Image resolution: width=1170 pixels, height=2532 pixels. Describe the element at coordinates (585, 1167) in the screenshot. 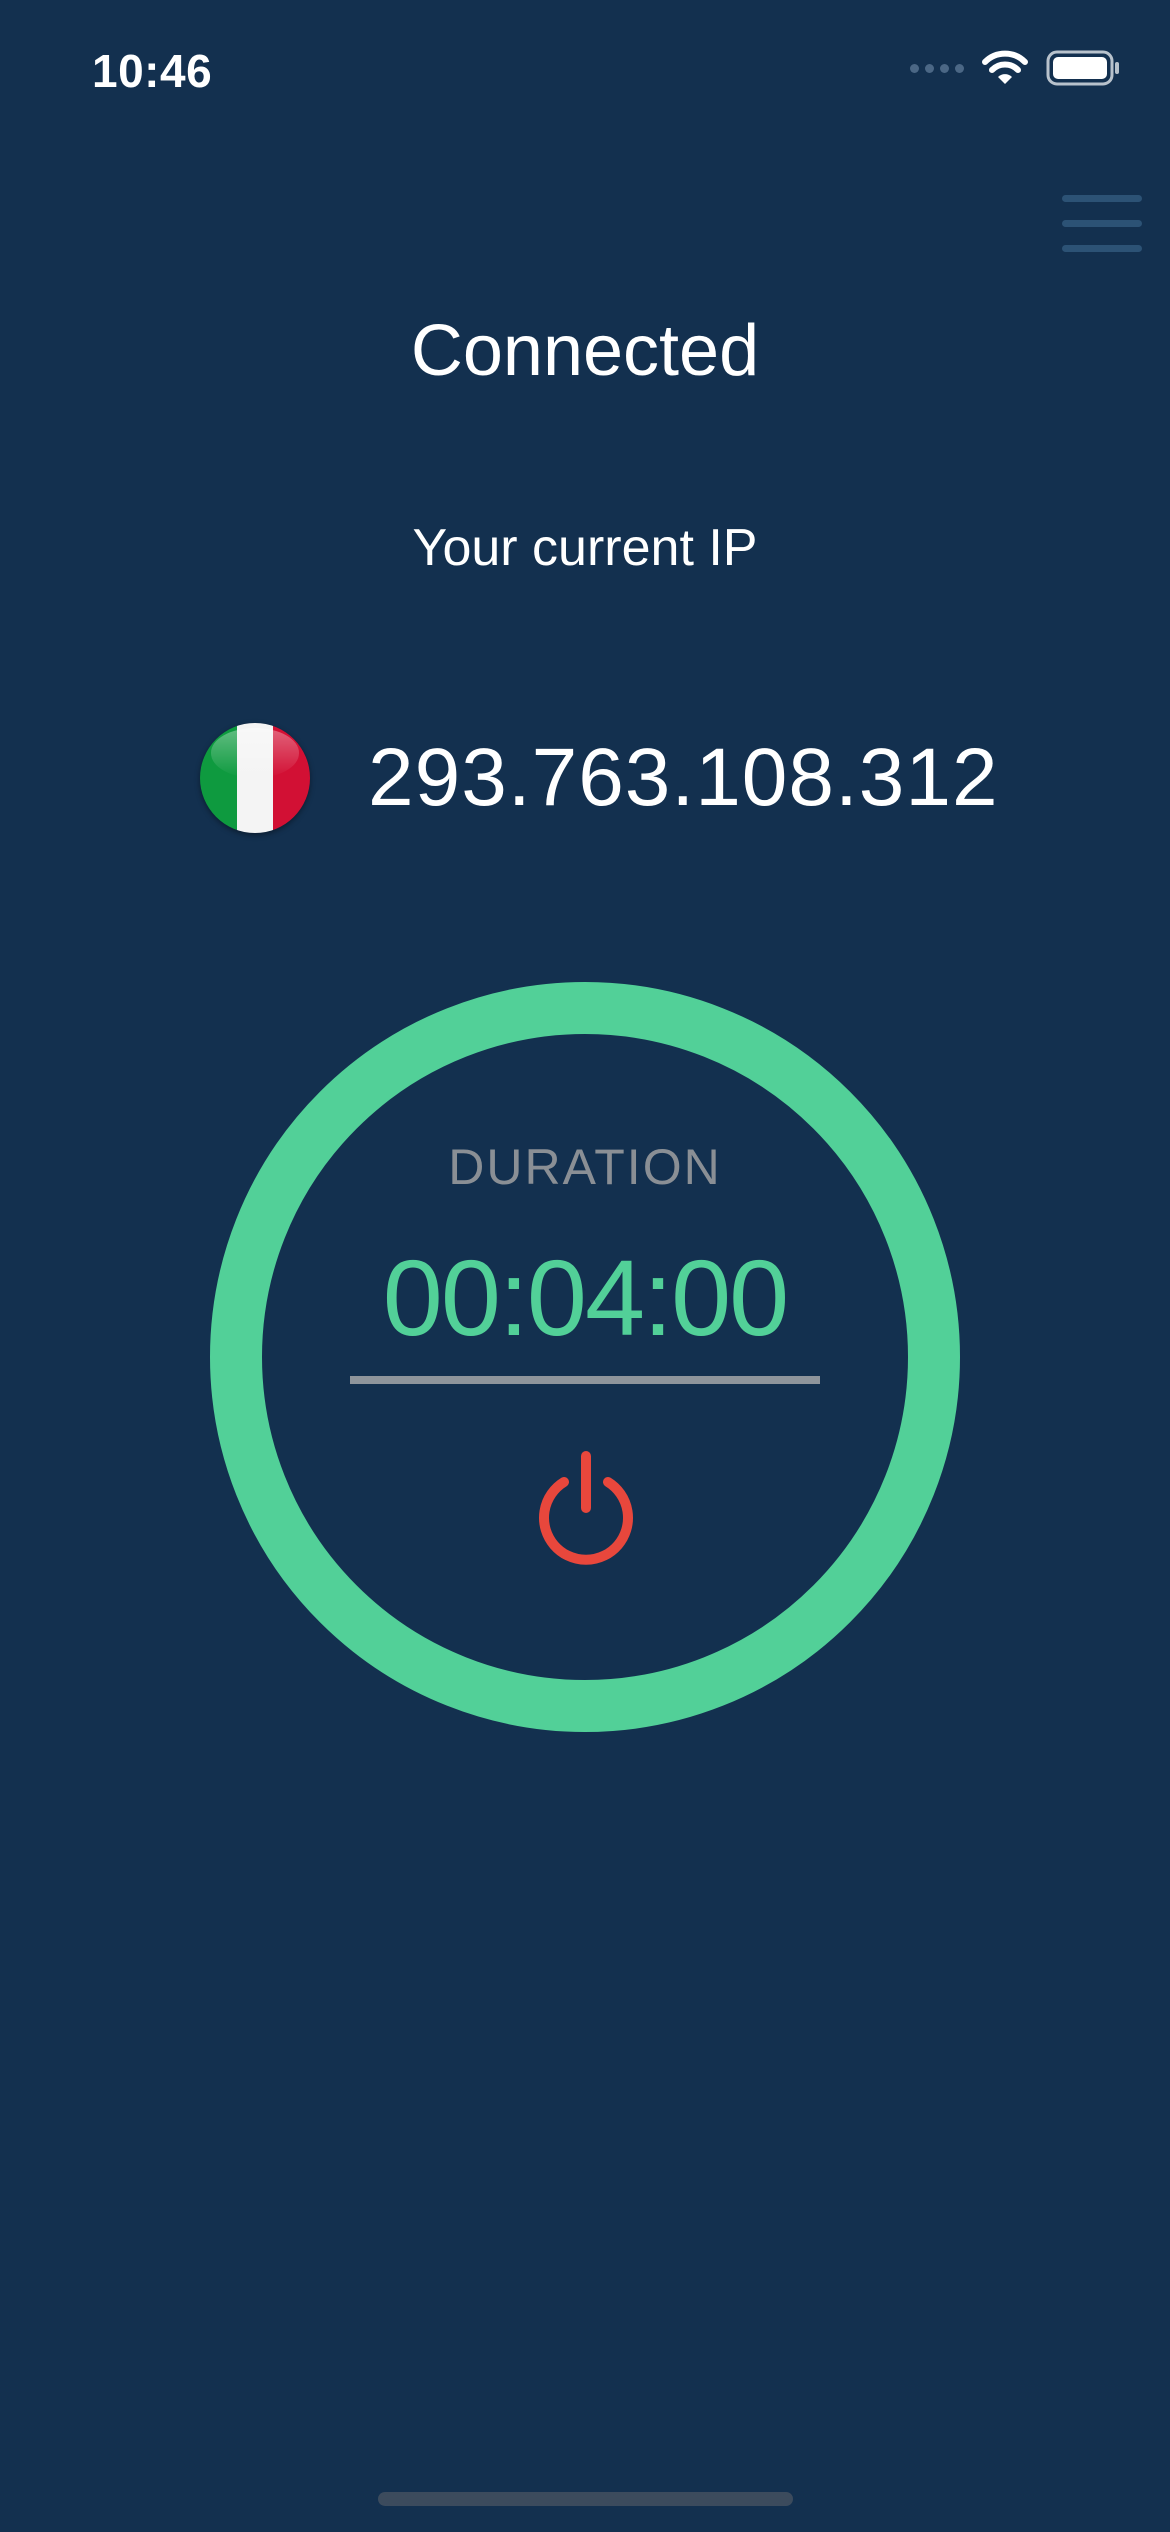

I see `duration-label: DURATION` at that location.